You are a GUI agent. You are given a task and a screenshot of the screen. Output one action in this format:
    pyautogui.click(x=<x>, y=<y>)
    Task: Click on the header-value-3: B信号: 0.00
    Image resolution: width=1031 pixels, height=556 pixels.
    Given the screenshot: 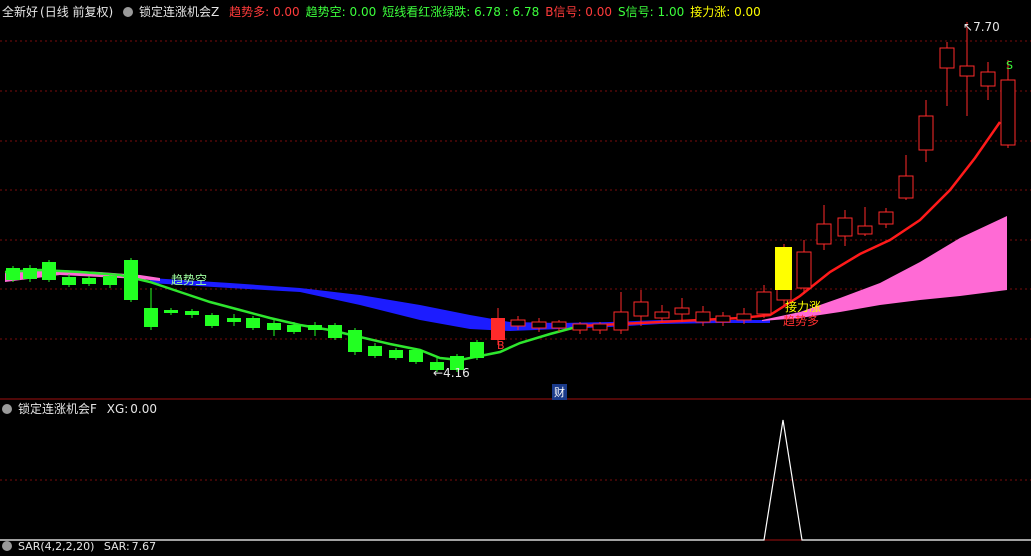 What is the action you would take?
    pyautogui.click(x=579, y=12)
    